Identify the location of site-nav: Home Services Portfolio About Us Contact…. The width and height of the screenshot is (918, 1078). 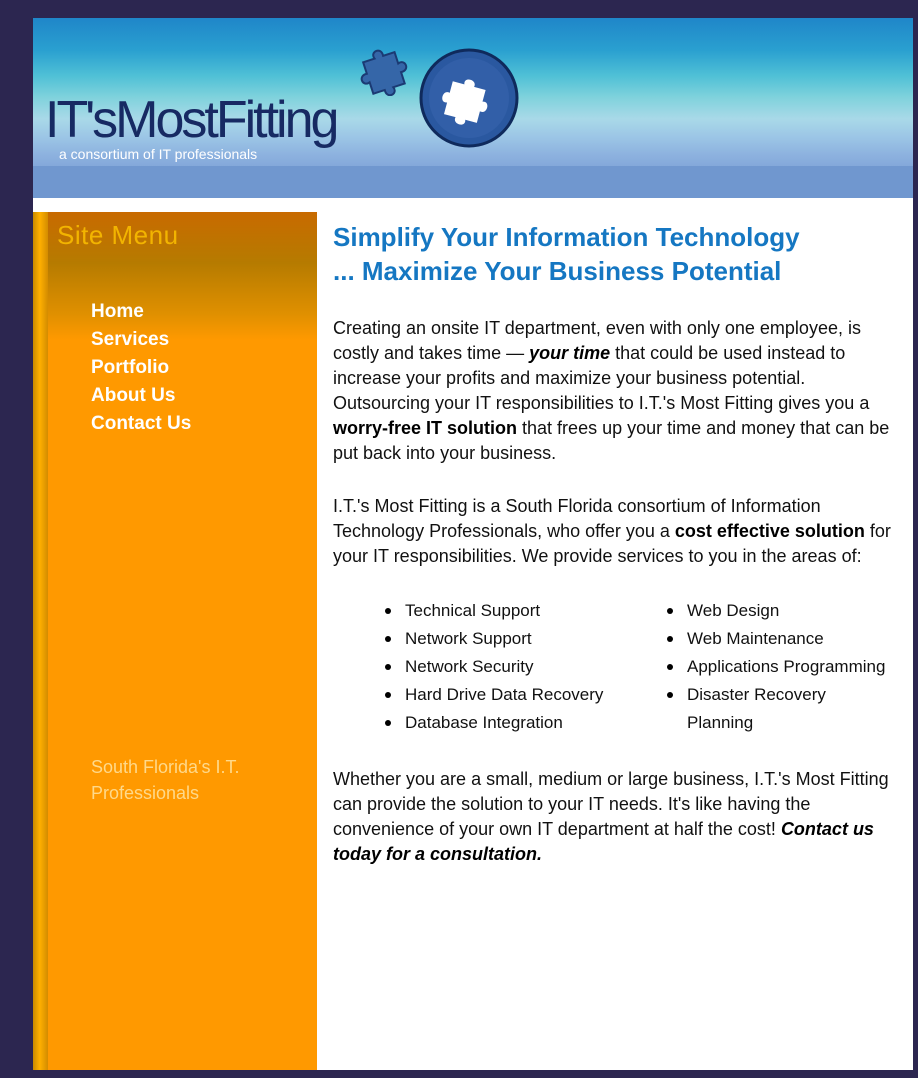
(141, 368).